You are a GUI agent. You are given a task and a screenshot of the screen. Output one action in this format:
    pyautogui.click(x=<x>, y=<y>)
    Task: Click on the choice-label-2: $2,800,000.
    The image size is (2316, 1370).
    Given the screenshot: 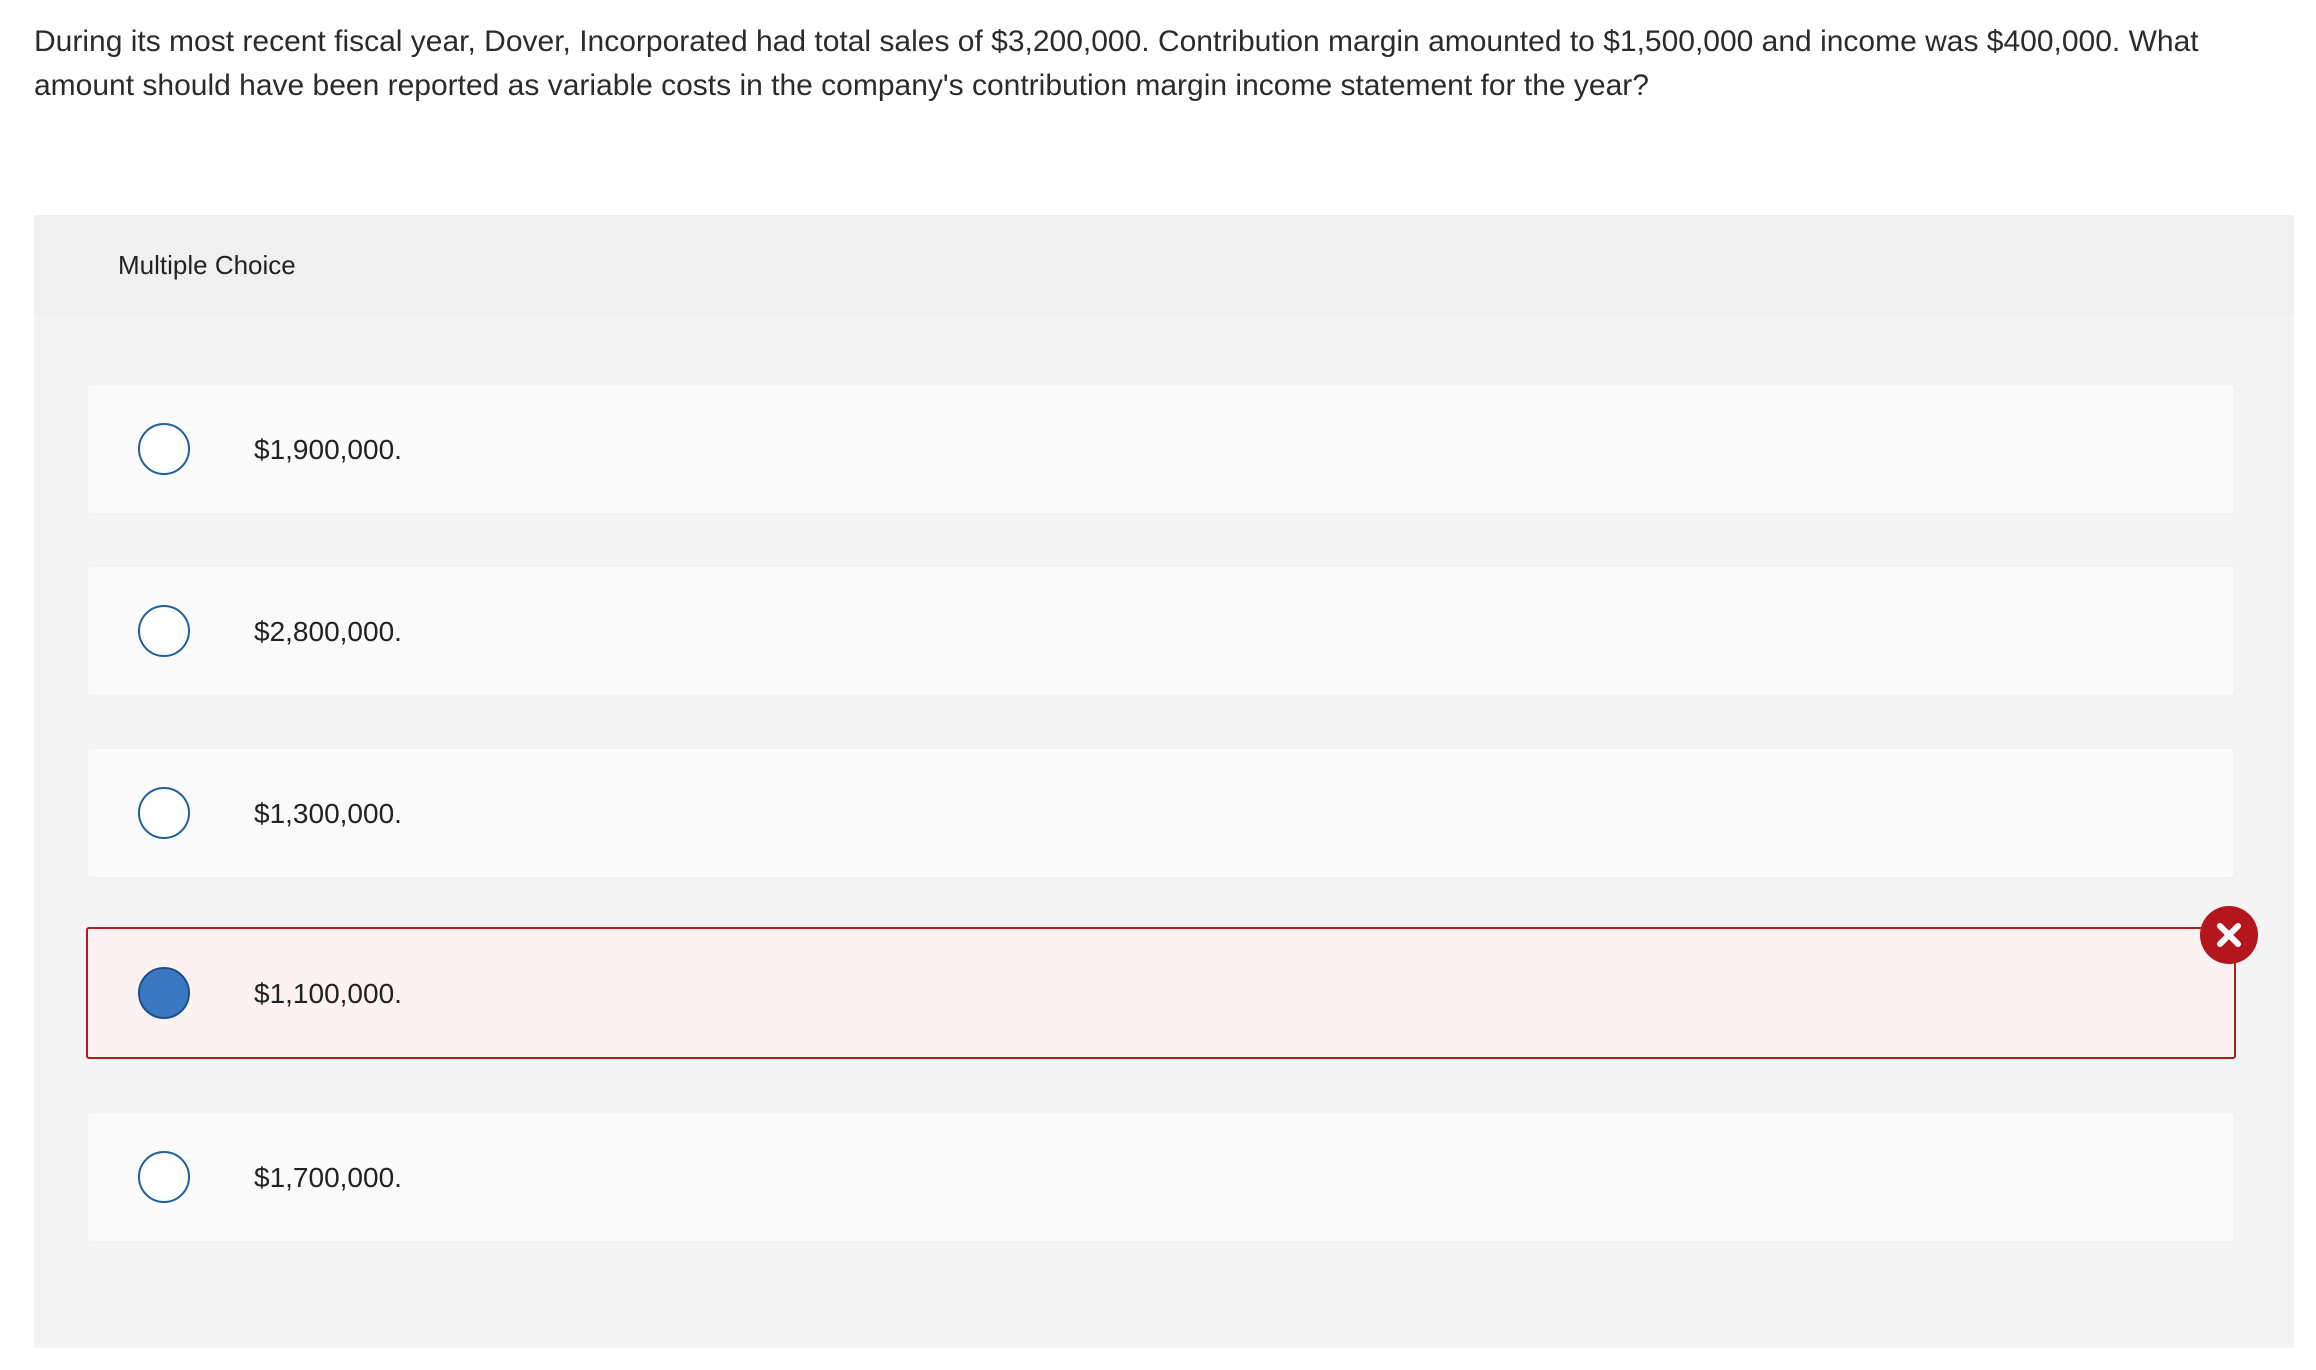 What is the action you would take?
    pyautogui.click(x=328, y=631)
    